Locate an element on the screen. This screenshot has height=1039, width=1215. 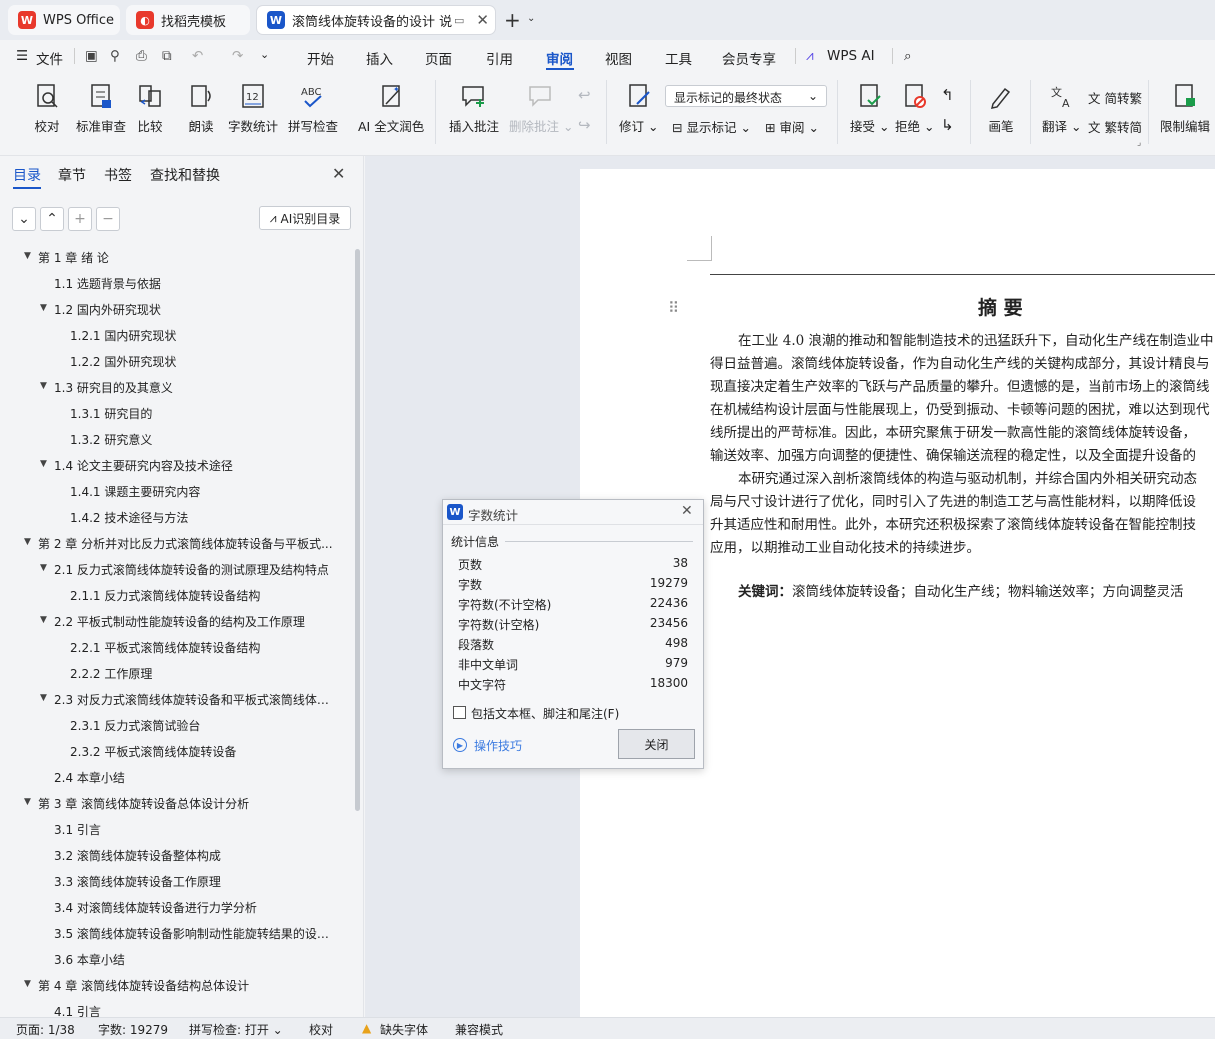
menu-insert: 插入 is located at coordinates (379, 58).